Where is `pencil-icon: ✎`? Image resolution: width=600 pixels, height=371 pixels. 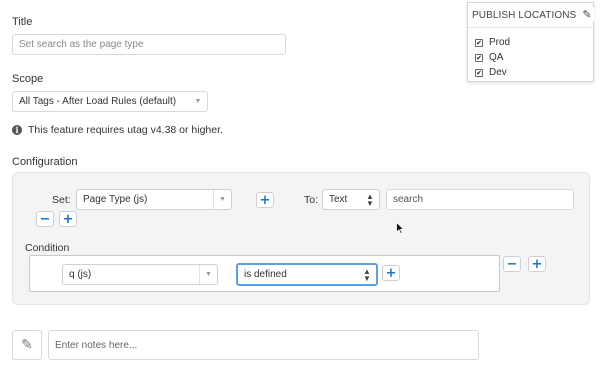 pencil-icon: ✎ is located at coordinates (587, 14).